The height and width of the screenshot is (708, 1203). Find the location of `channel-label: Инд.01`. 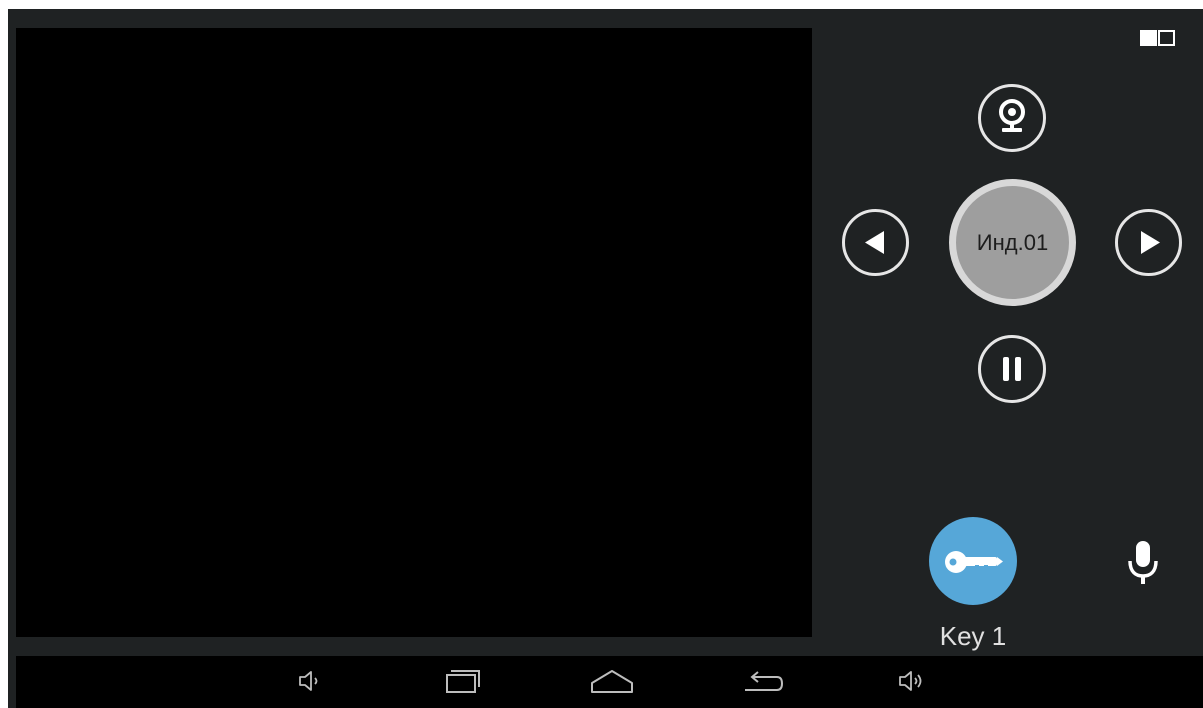

channel-label: Инд.01 is located at coordinates (1012, 242).